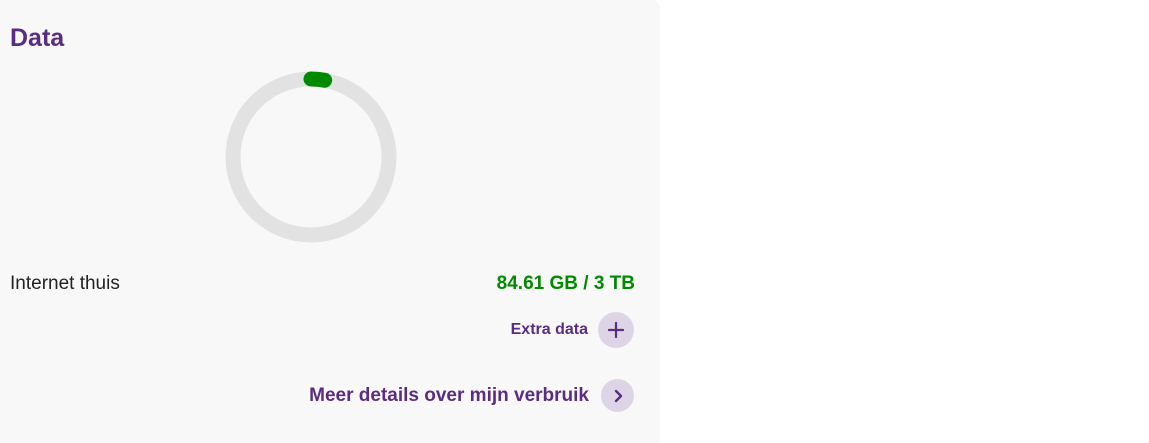 The width and height of the screenshot is (1149, 443). What do you see at coordinates (65, 283) in the screenshot?
I see `usage-label: Internet thuis` at bounding box center [65, 283].